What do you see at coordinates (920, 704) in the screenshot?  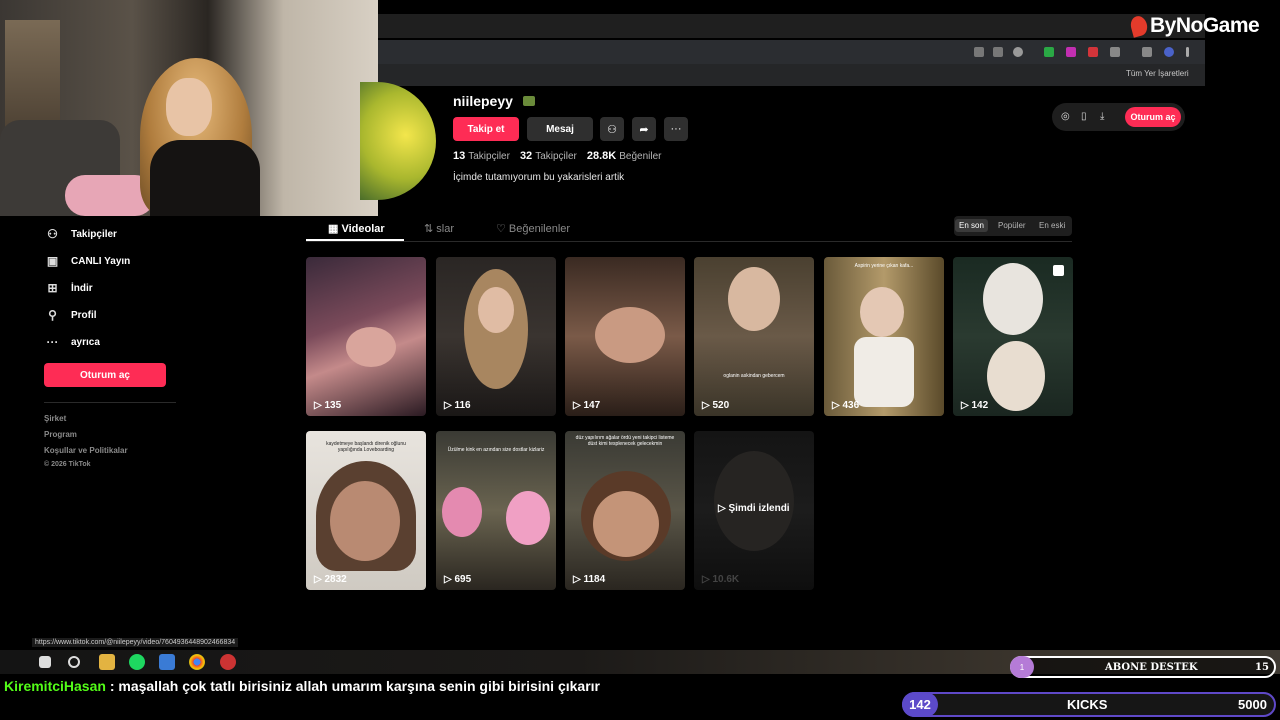 I see `kicks-goal-current: 142` at bounding box center [920, 704].